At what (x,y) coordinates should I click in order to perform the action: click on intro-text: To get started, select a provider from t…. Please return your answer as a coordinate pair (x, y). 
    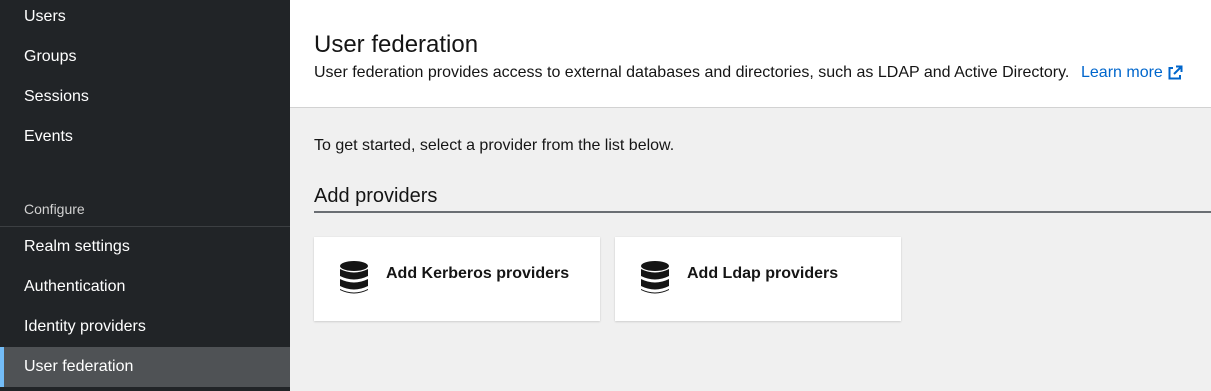
    Looking at the image, I should click on (494, 145).